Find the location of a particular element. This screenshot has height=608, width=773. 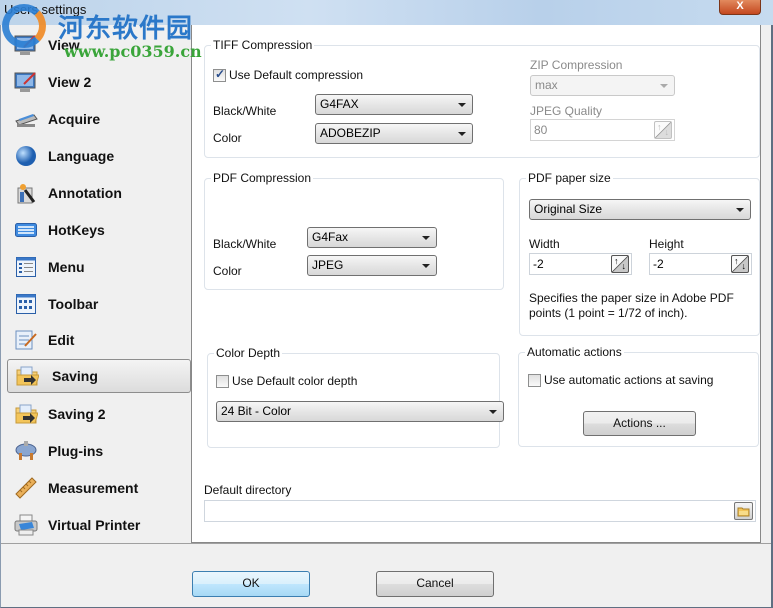

plug-icon is located at coordinates (26, 451).